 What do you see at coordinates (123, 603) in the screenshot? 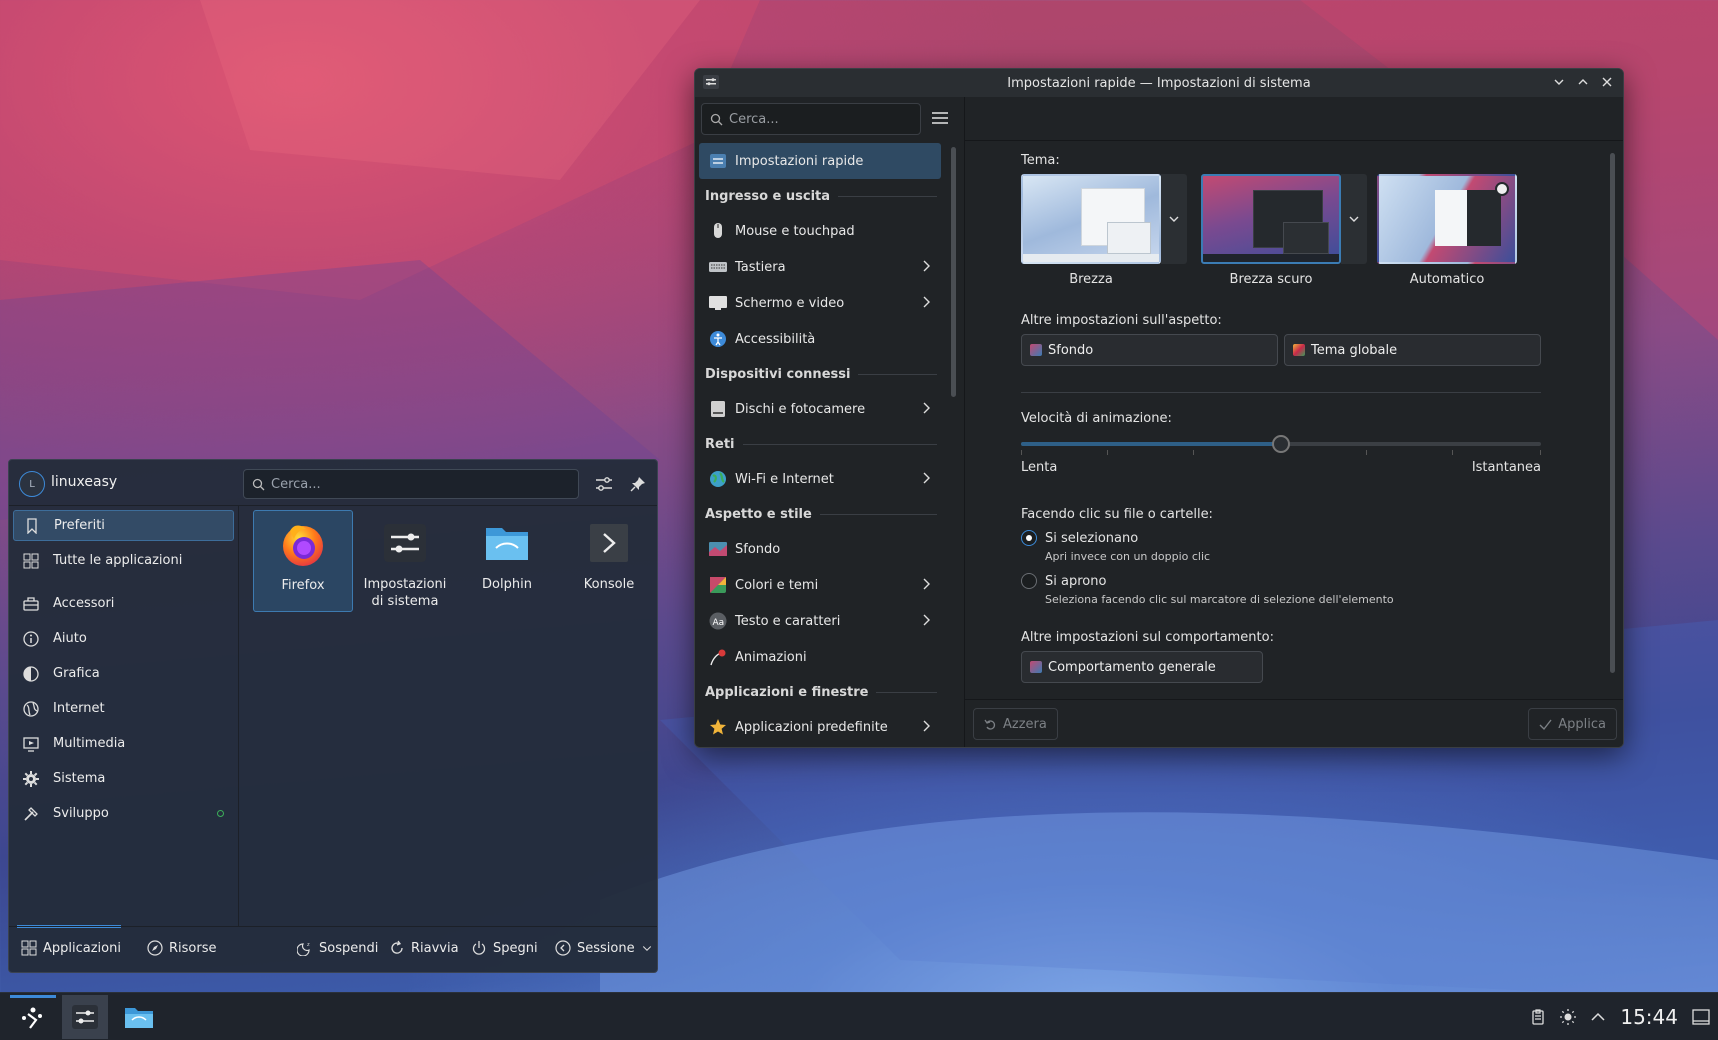
I see `category-accessori: Accessori` at bounding box center [123, 603].